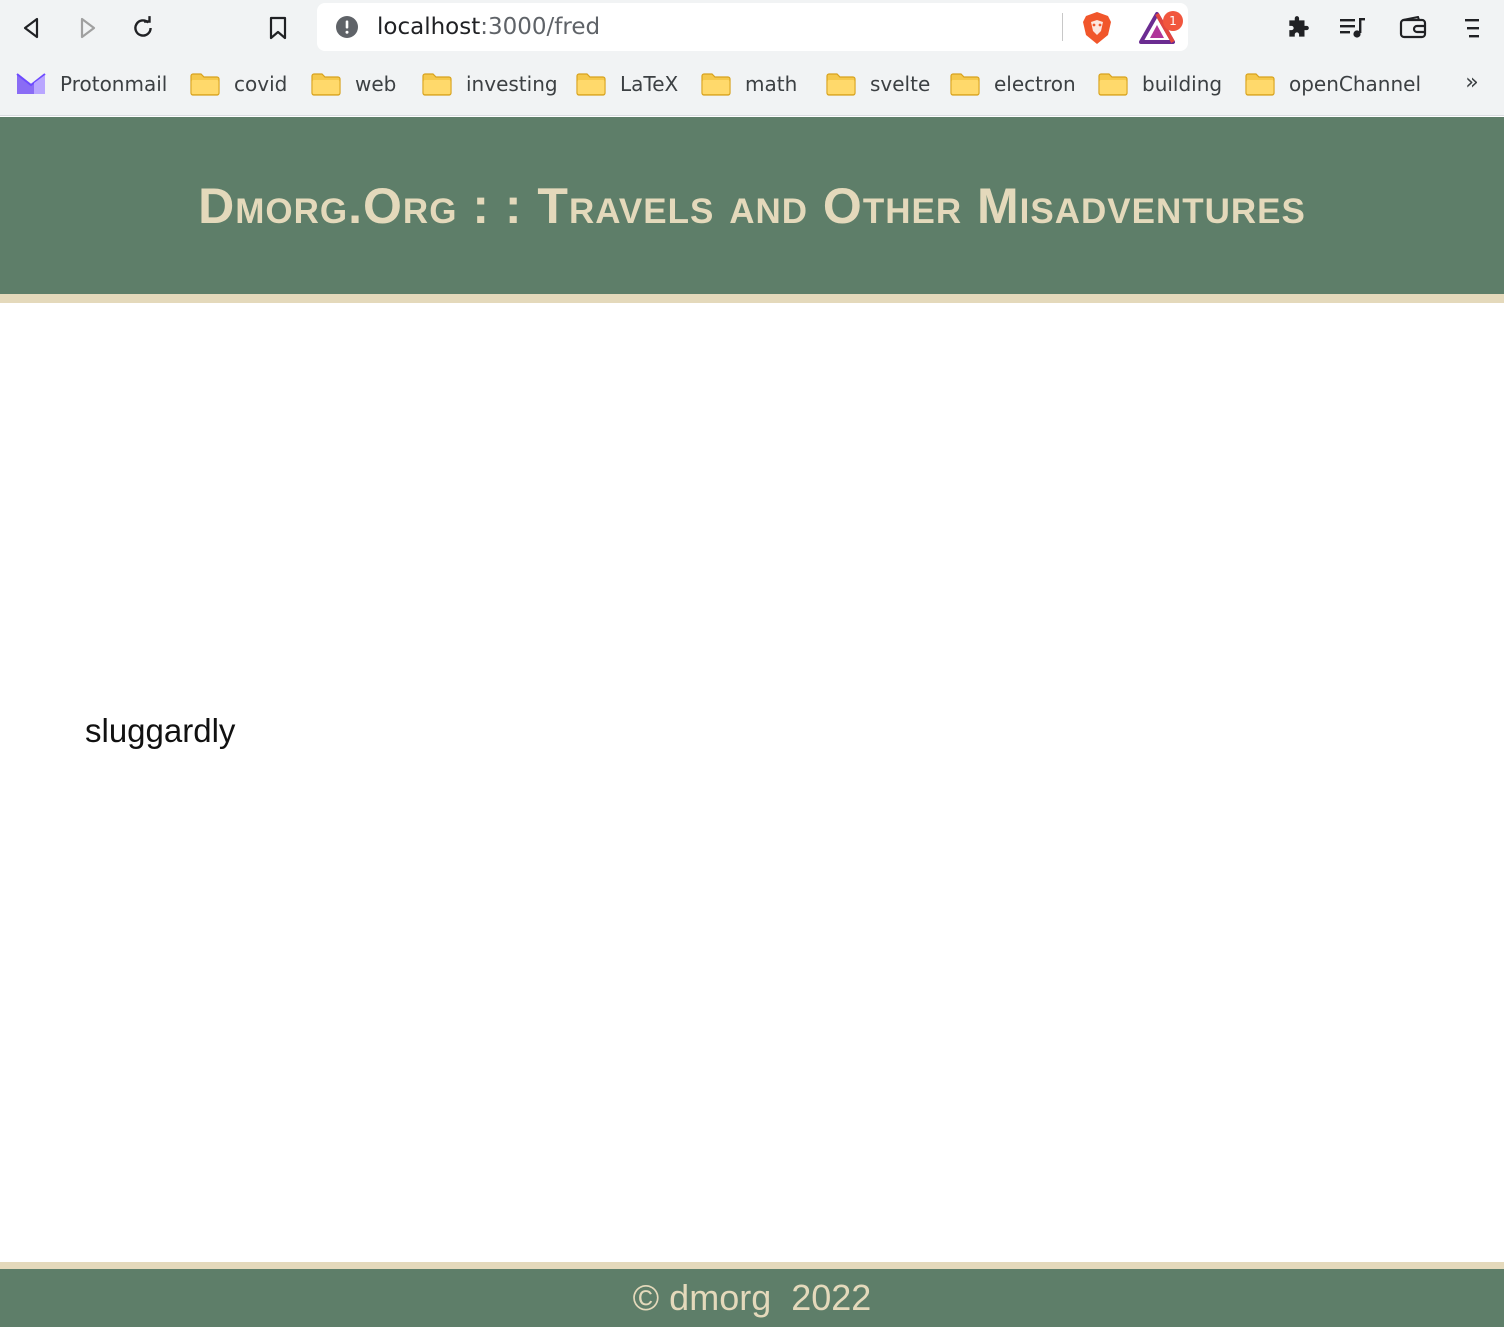 This screenshot has height=1327, width=1504. I want to click on bookmark-folder-svelte: svelte, so click(878, 84).